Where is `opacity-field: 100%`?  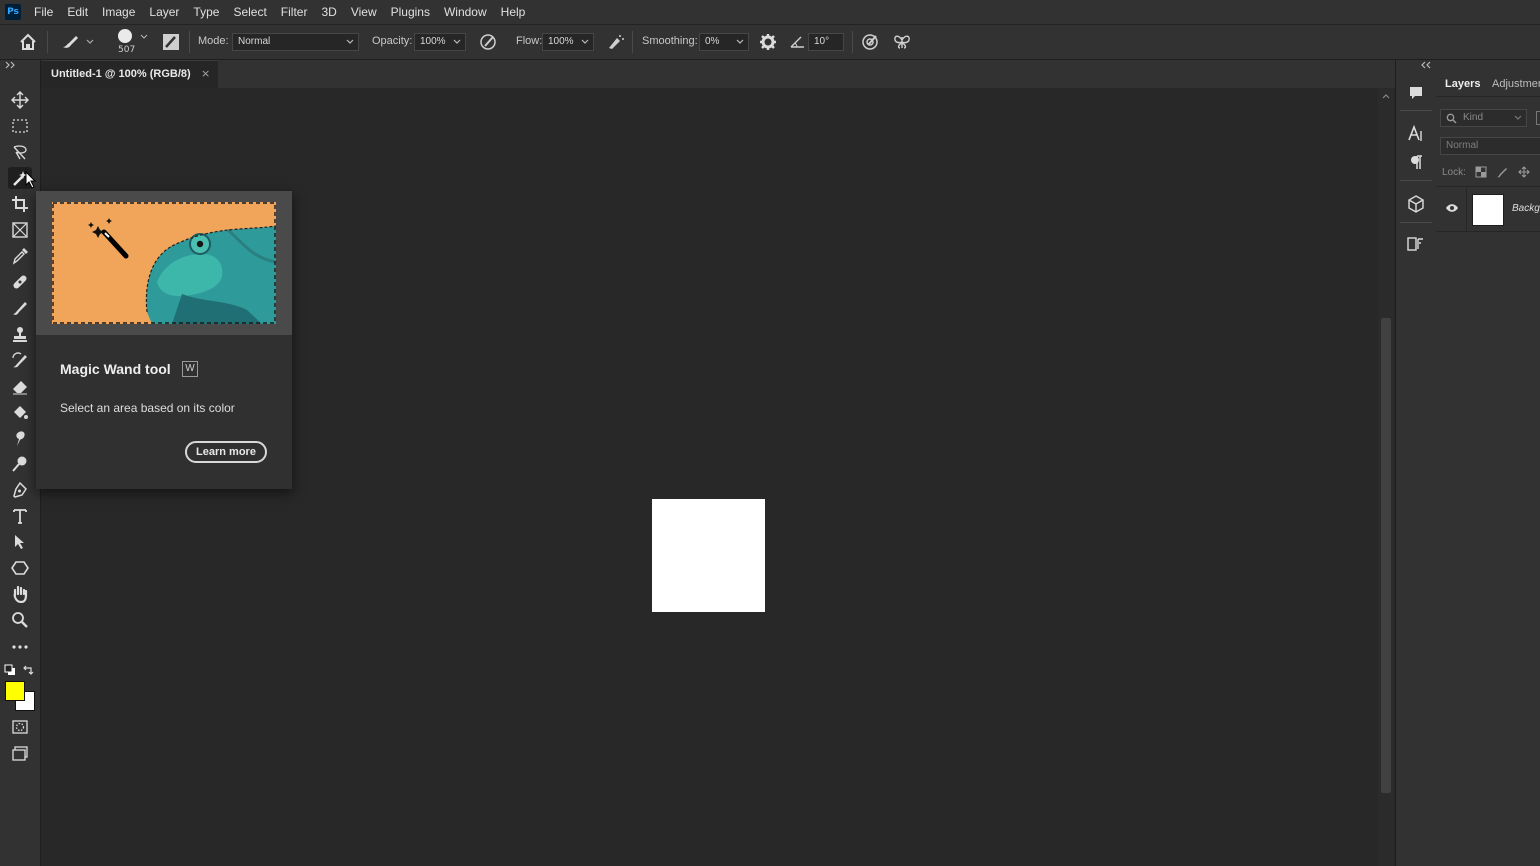 opacity-field: 100% is located at coordinates (440, 42).